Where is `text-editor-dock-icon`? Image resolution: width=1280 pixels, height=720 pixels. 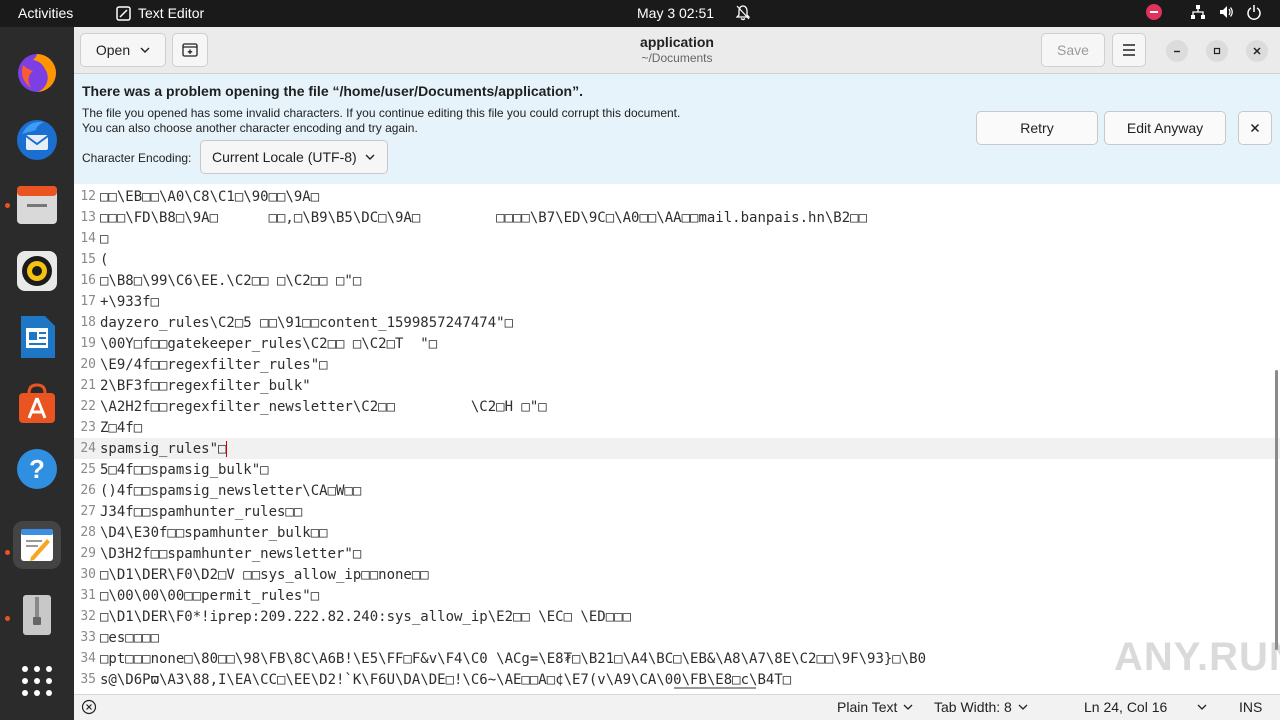
text-editor-dock-icon is located at coordinates (37, 545).